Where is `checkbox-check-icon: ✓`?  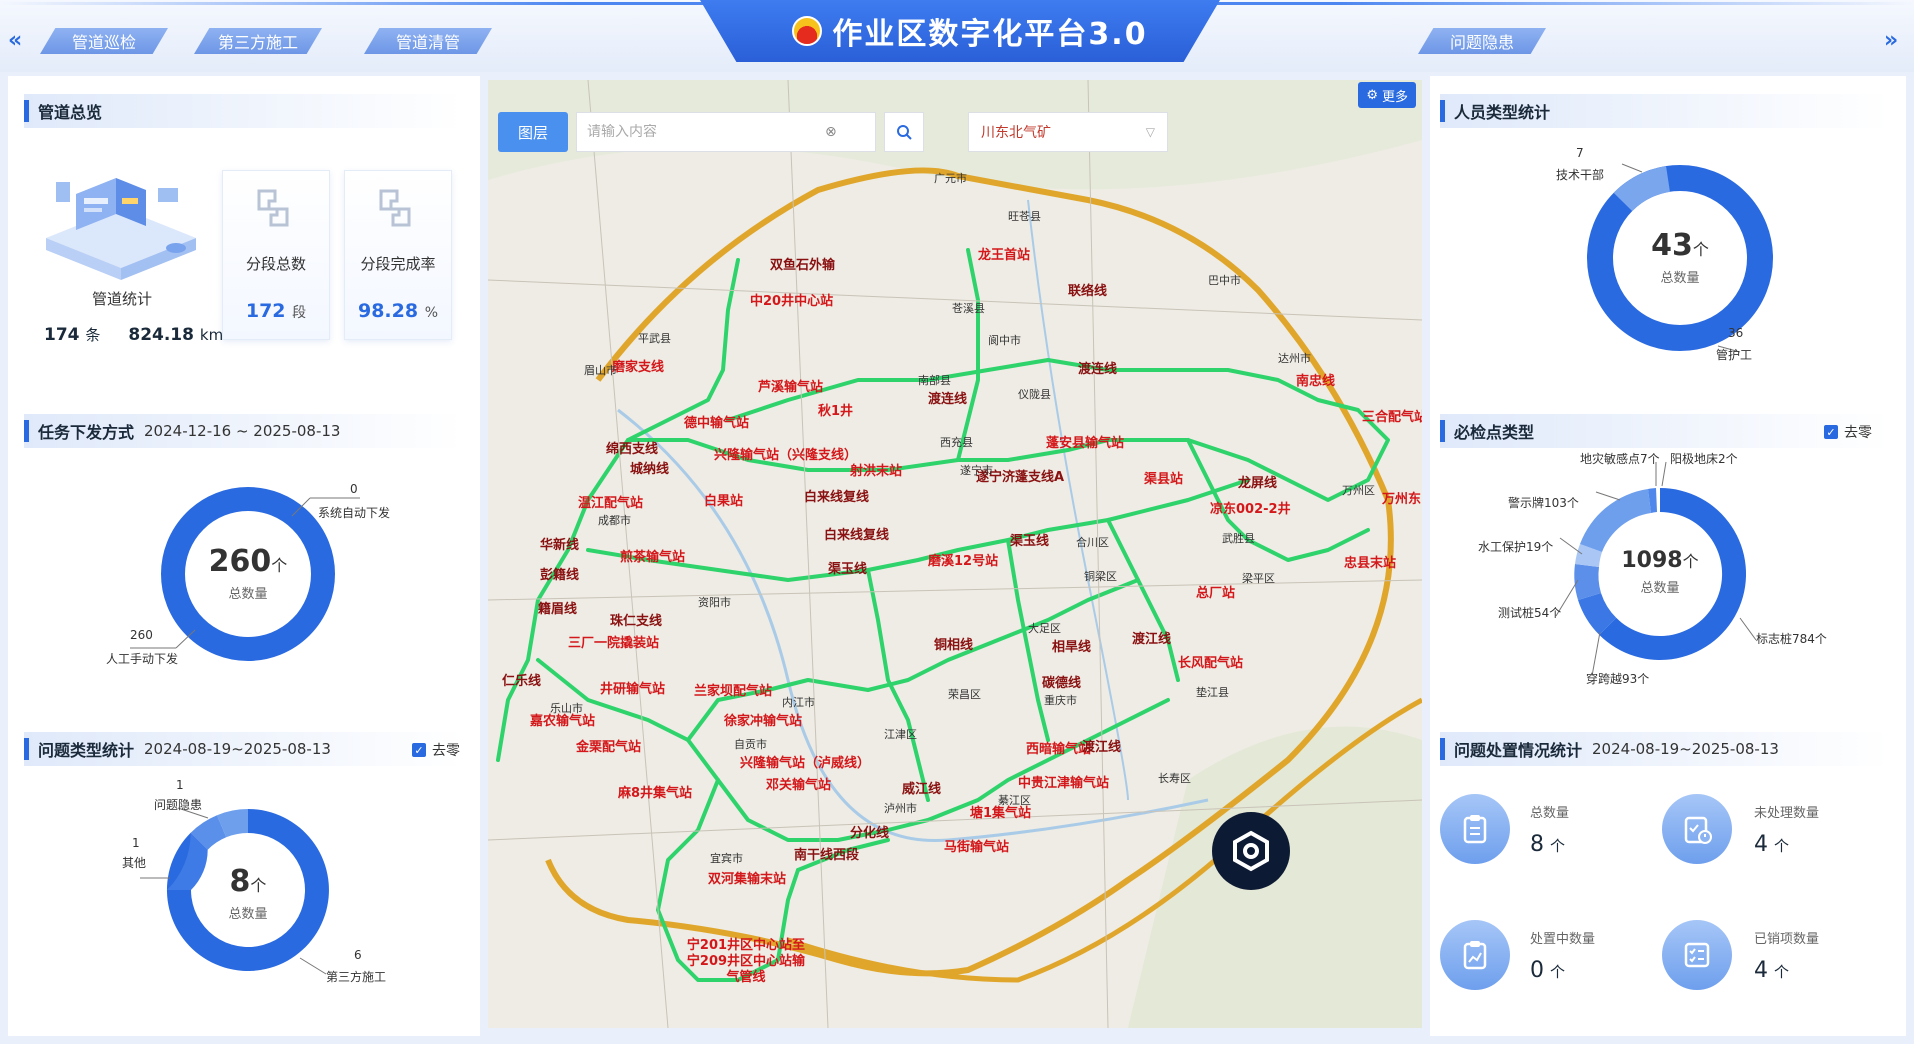
checkbox-check-icon: ✓ is located at coordinates (419, 750).